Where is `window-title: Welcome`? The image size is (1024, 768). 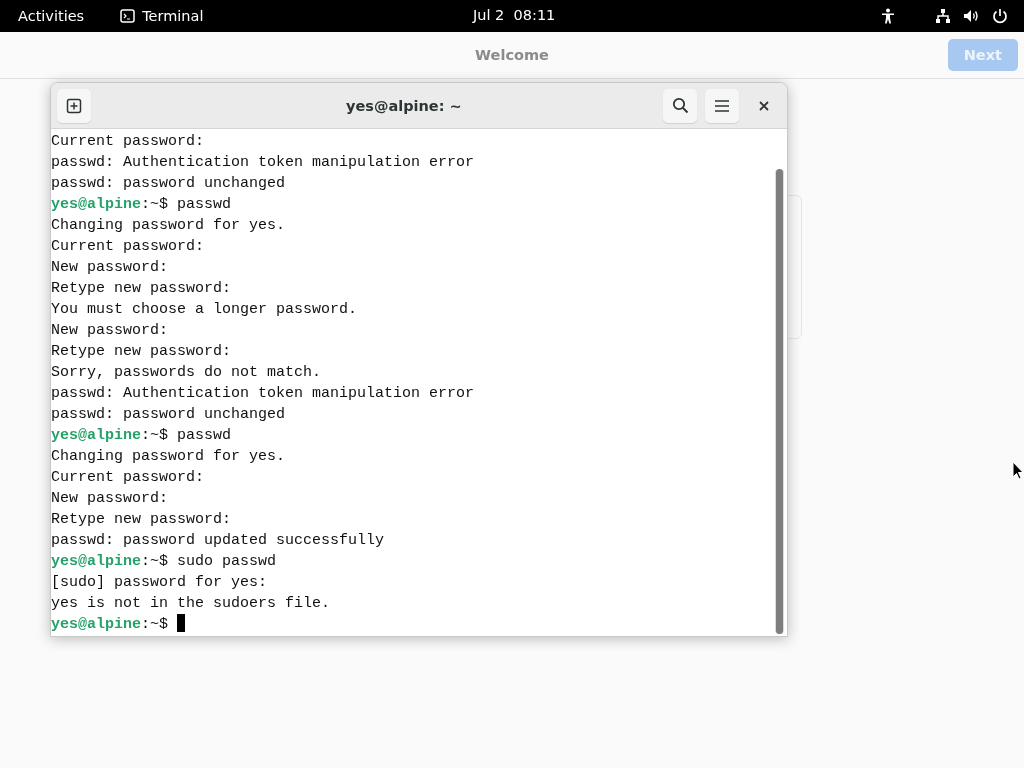 window-title: Welcome is located at coordinates (512, 55).